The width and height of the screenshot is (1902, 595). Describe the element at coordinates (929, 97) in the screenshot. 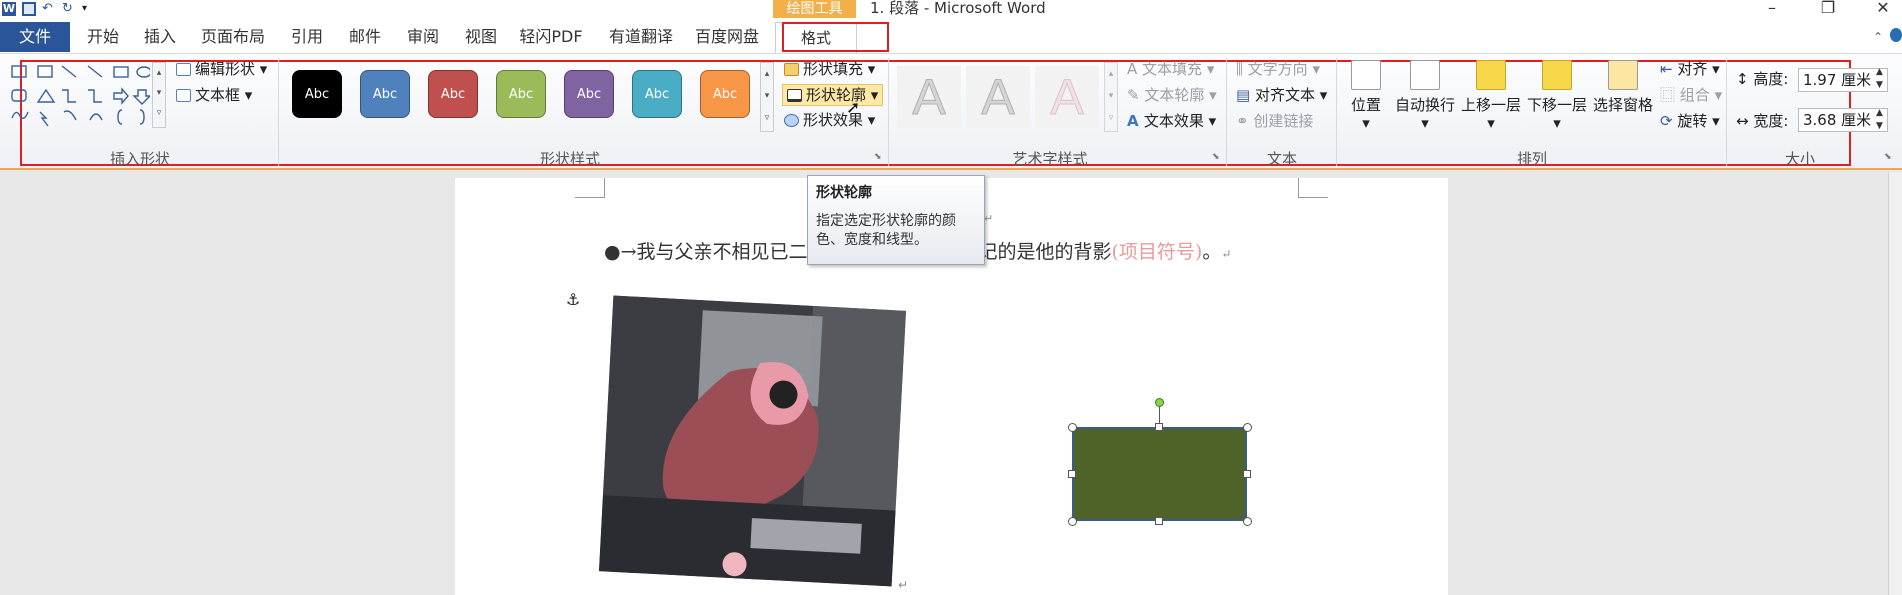

I see `wordart-style-1: A` at that location.